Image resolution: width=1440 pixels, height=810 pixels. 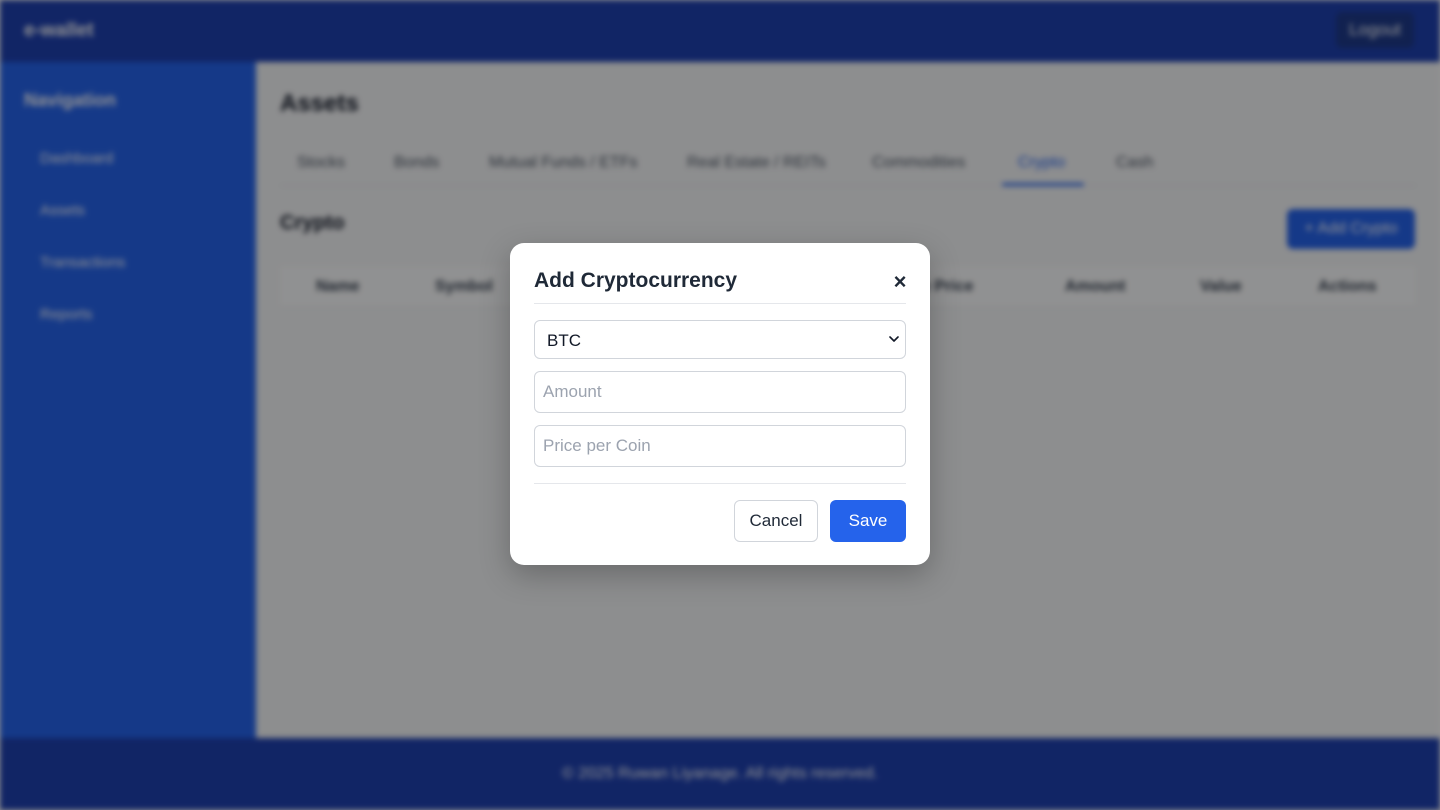 What do you see at coordinates (720, 339) in the screenshot?
I see `coin-select: BTC` at bounding box center [720, 339].